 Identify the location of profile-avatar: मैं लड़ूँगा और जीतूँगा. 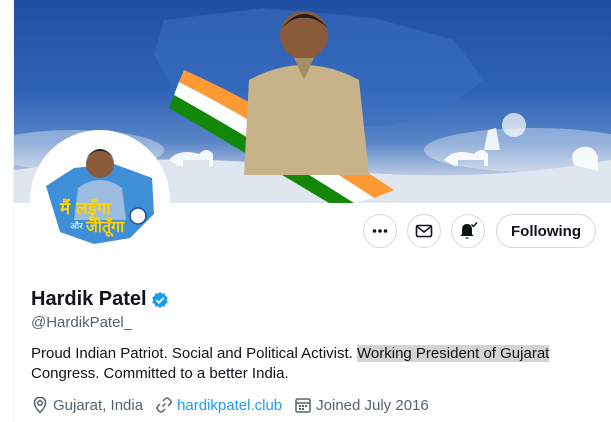
(100, 200).